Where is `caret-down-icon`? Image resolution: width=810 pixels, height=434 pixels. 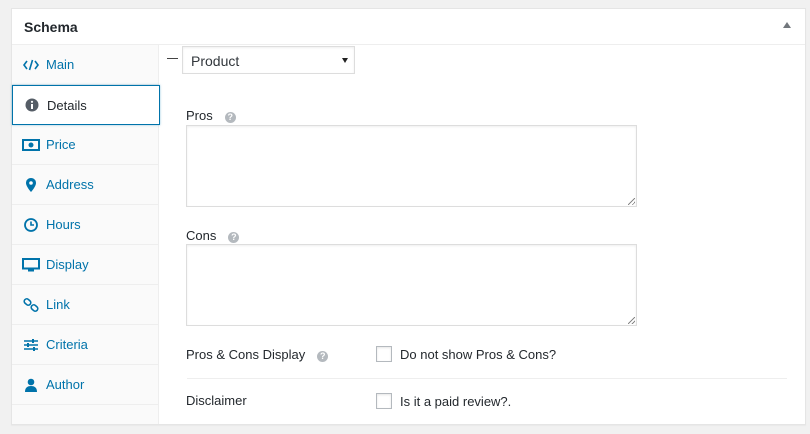 caret-down-icon is located at coordinates (345, 60).